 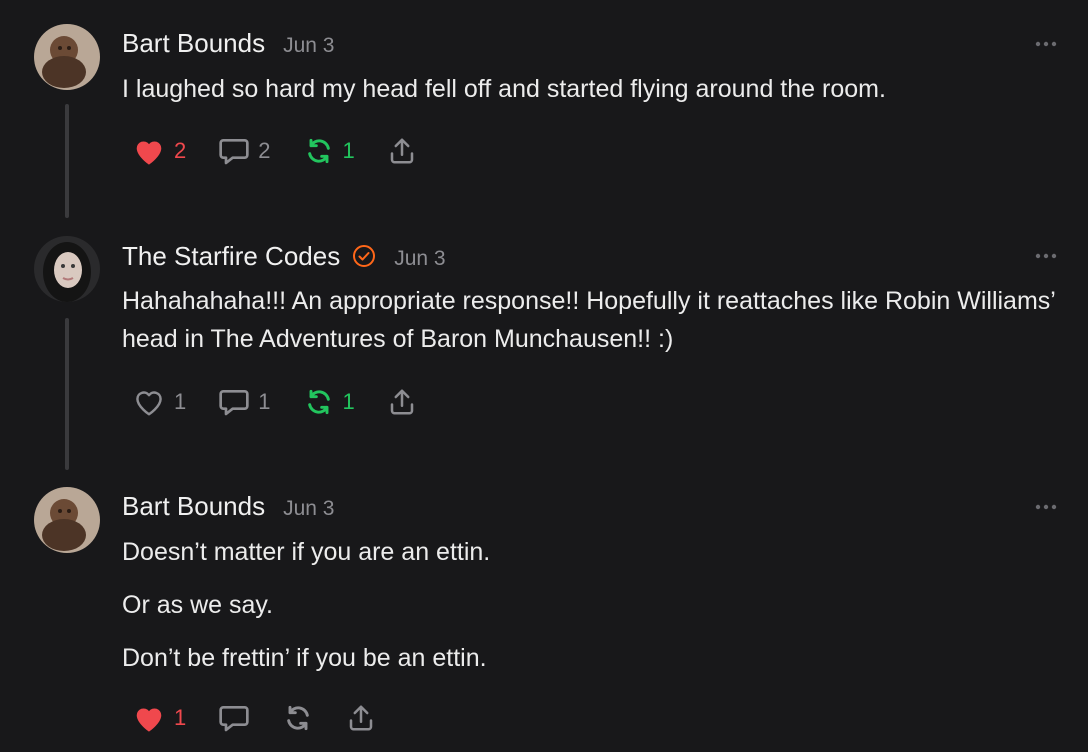 What do you see at coordinates (180, 717) in the screenshot?
I see `like-count: 1` at bounding box center [180, 717].